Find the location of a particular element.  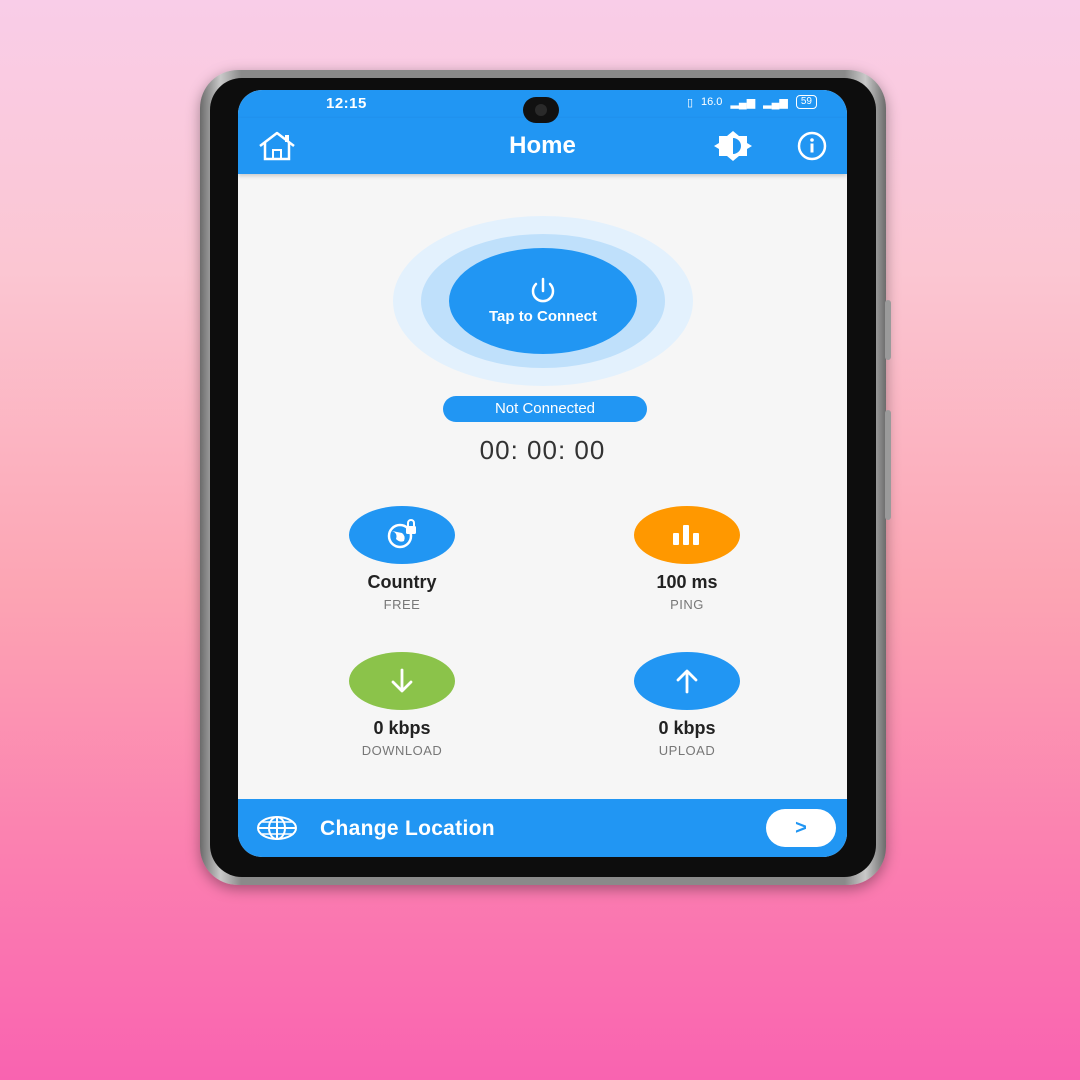

power-button is located at coordinates (888, 465).